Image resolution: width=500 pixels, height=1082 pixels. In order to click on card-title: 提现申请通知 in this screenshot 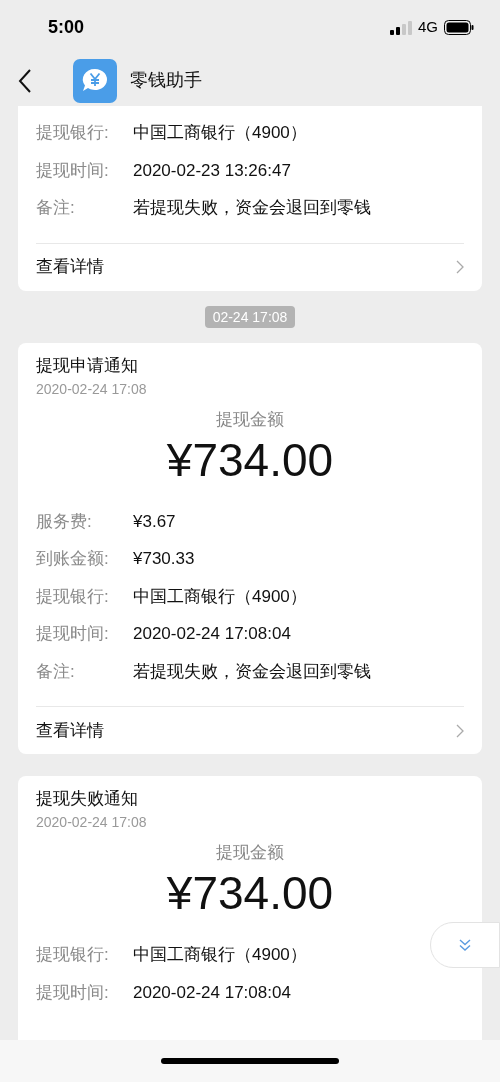, I will do `click(87, 365)`.